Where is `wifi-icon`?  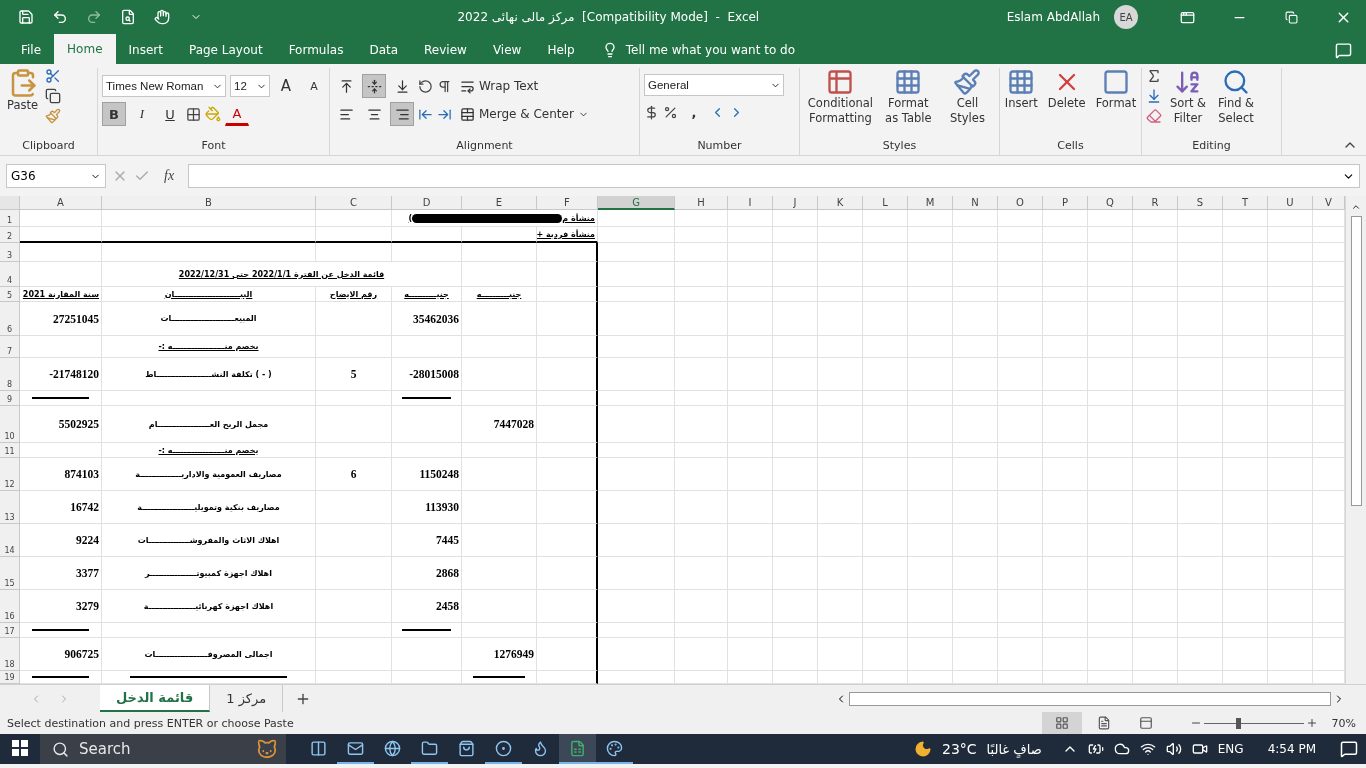
wifi-icon is located at coordinates (1147, 749).